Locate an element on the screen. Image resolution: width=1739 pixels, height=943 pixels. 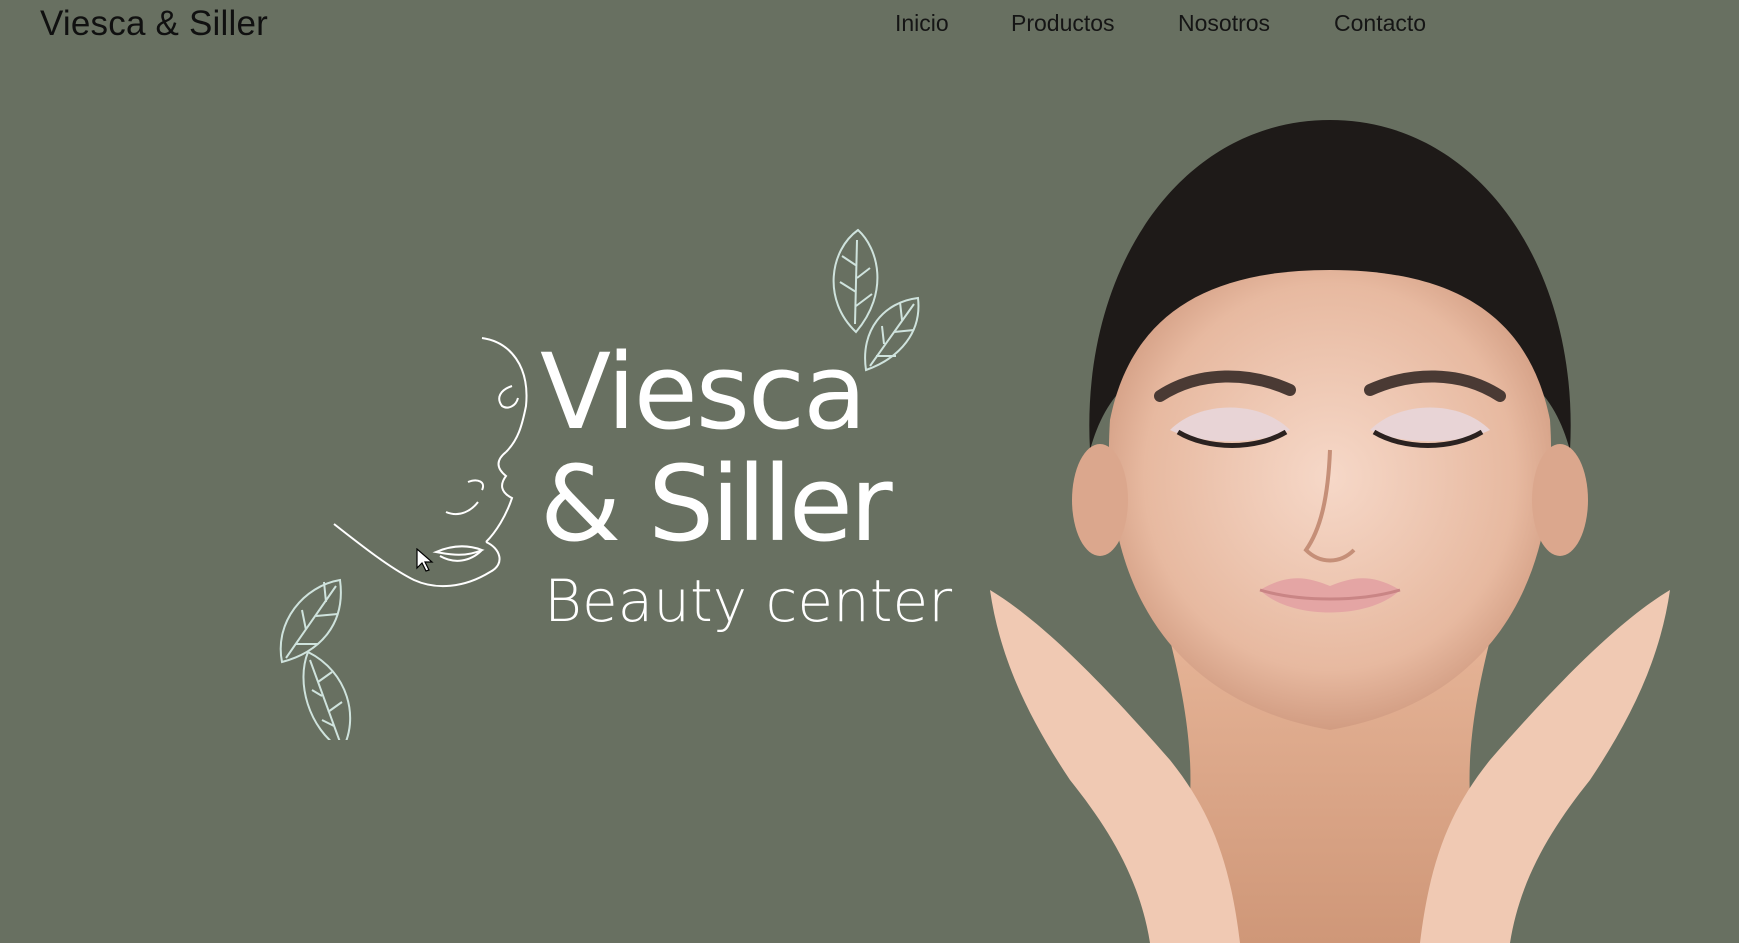
logo-title-line1: Viesca is located at coordinates (703, 392).